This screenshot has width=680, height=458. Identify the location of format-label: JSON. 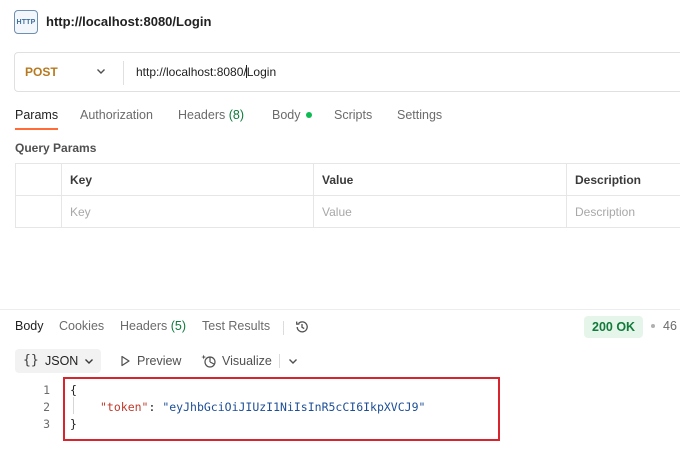
(62, 361).